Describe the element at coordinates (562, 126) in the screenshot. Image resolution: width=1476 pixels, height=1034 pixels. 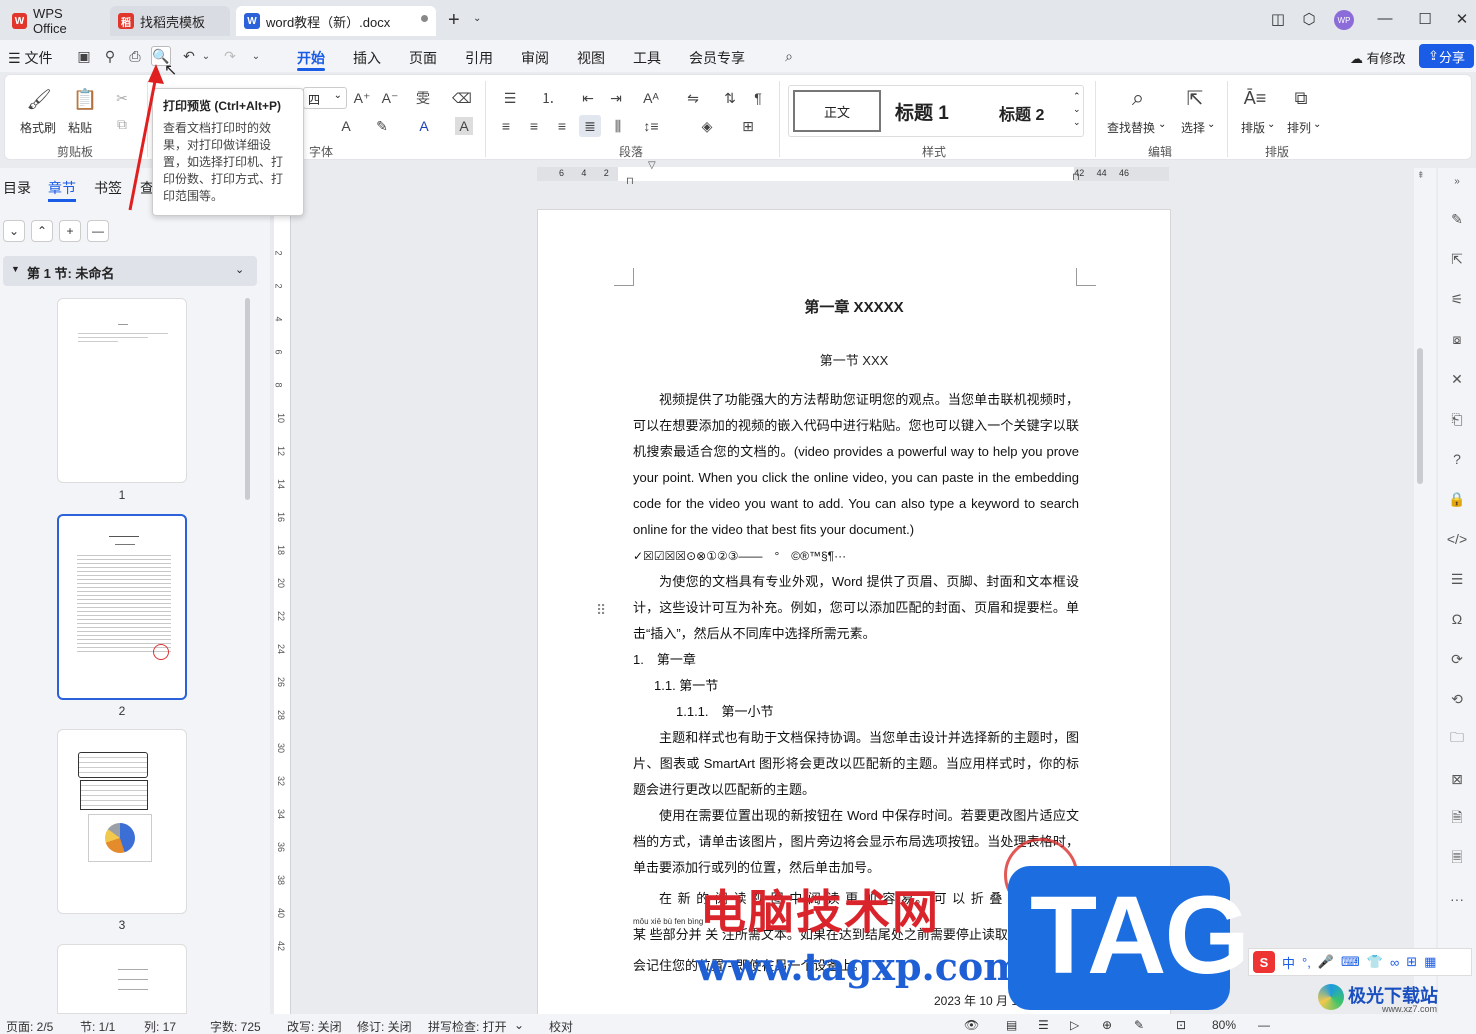
I see `align-right-icon: ≡` at that location.